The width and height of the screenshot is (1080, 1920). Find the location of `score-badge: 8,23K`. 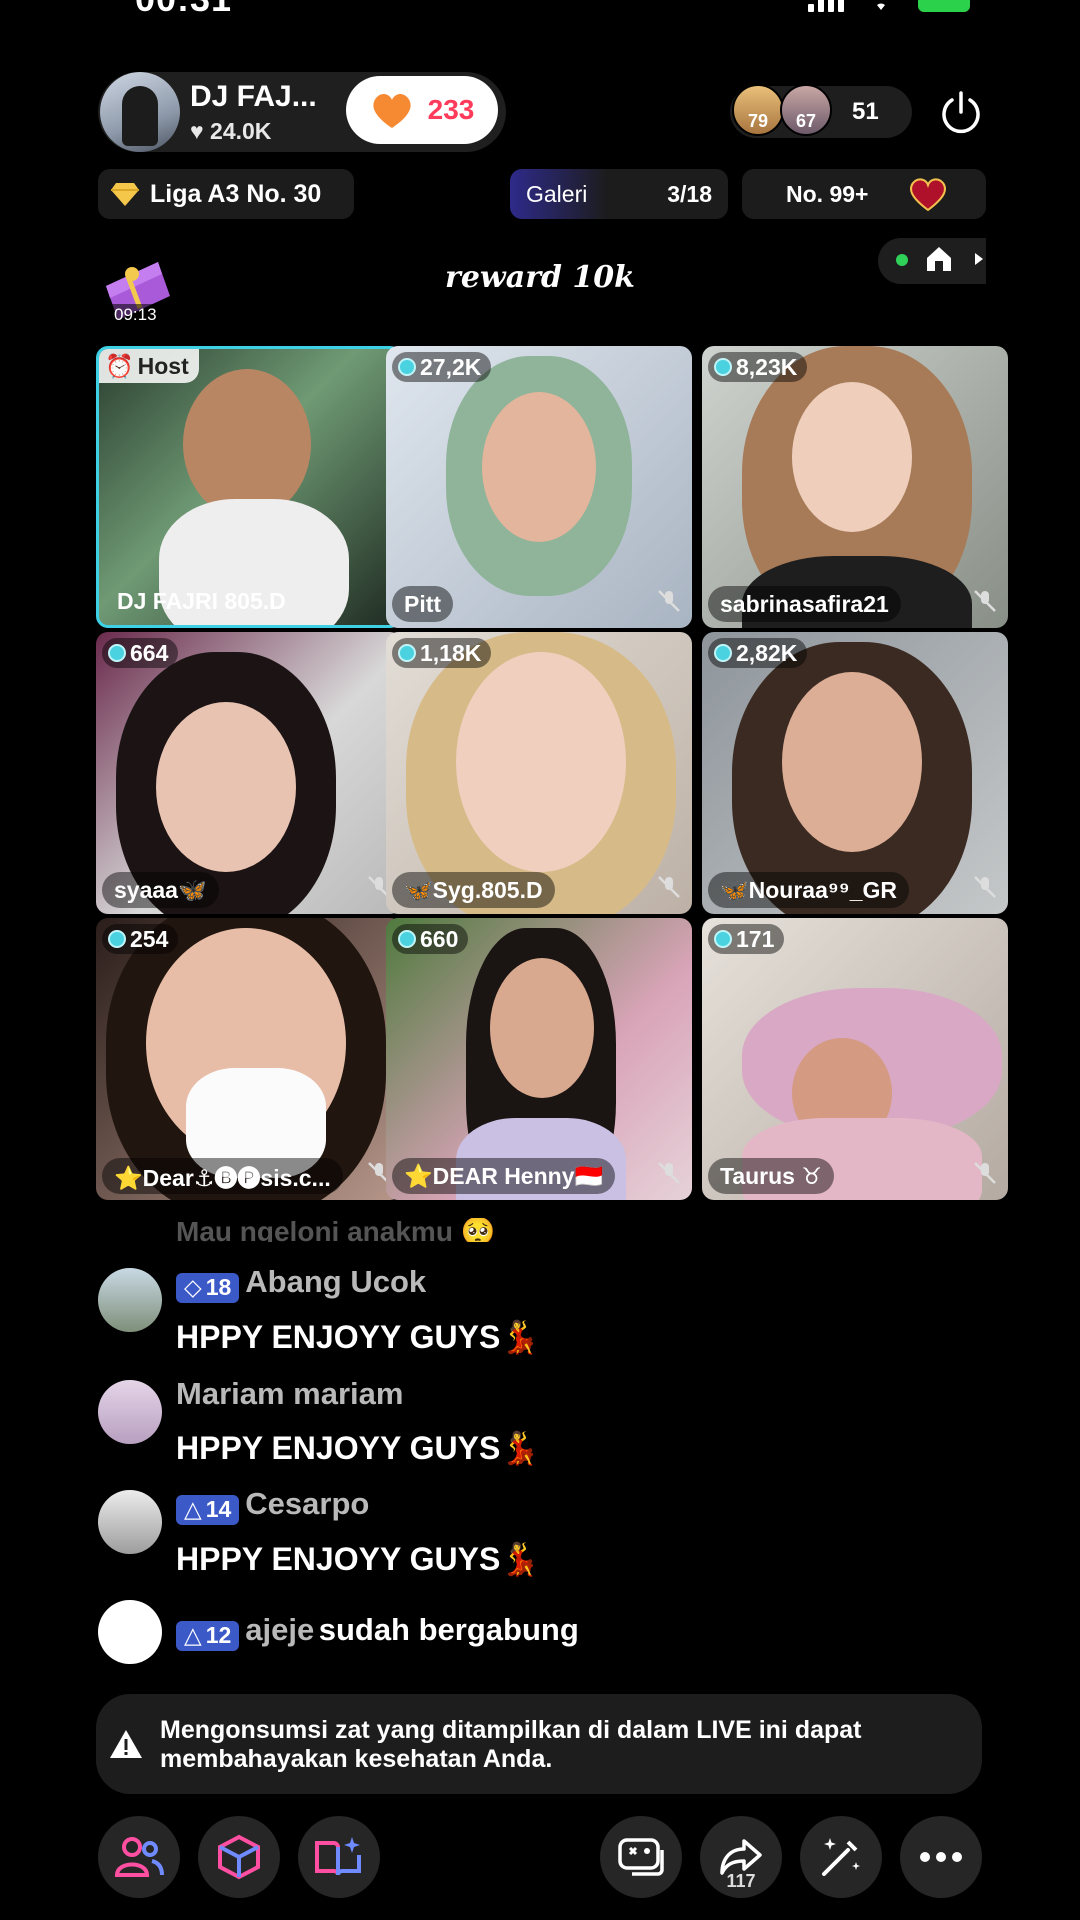

score-badge: 8,23K is located at coordinates (758, 367).